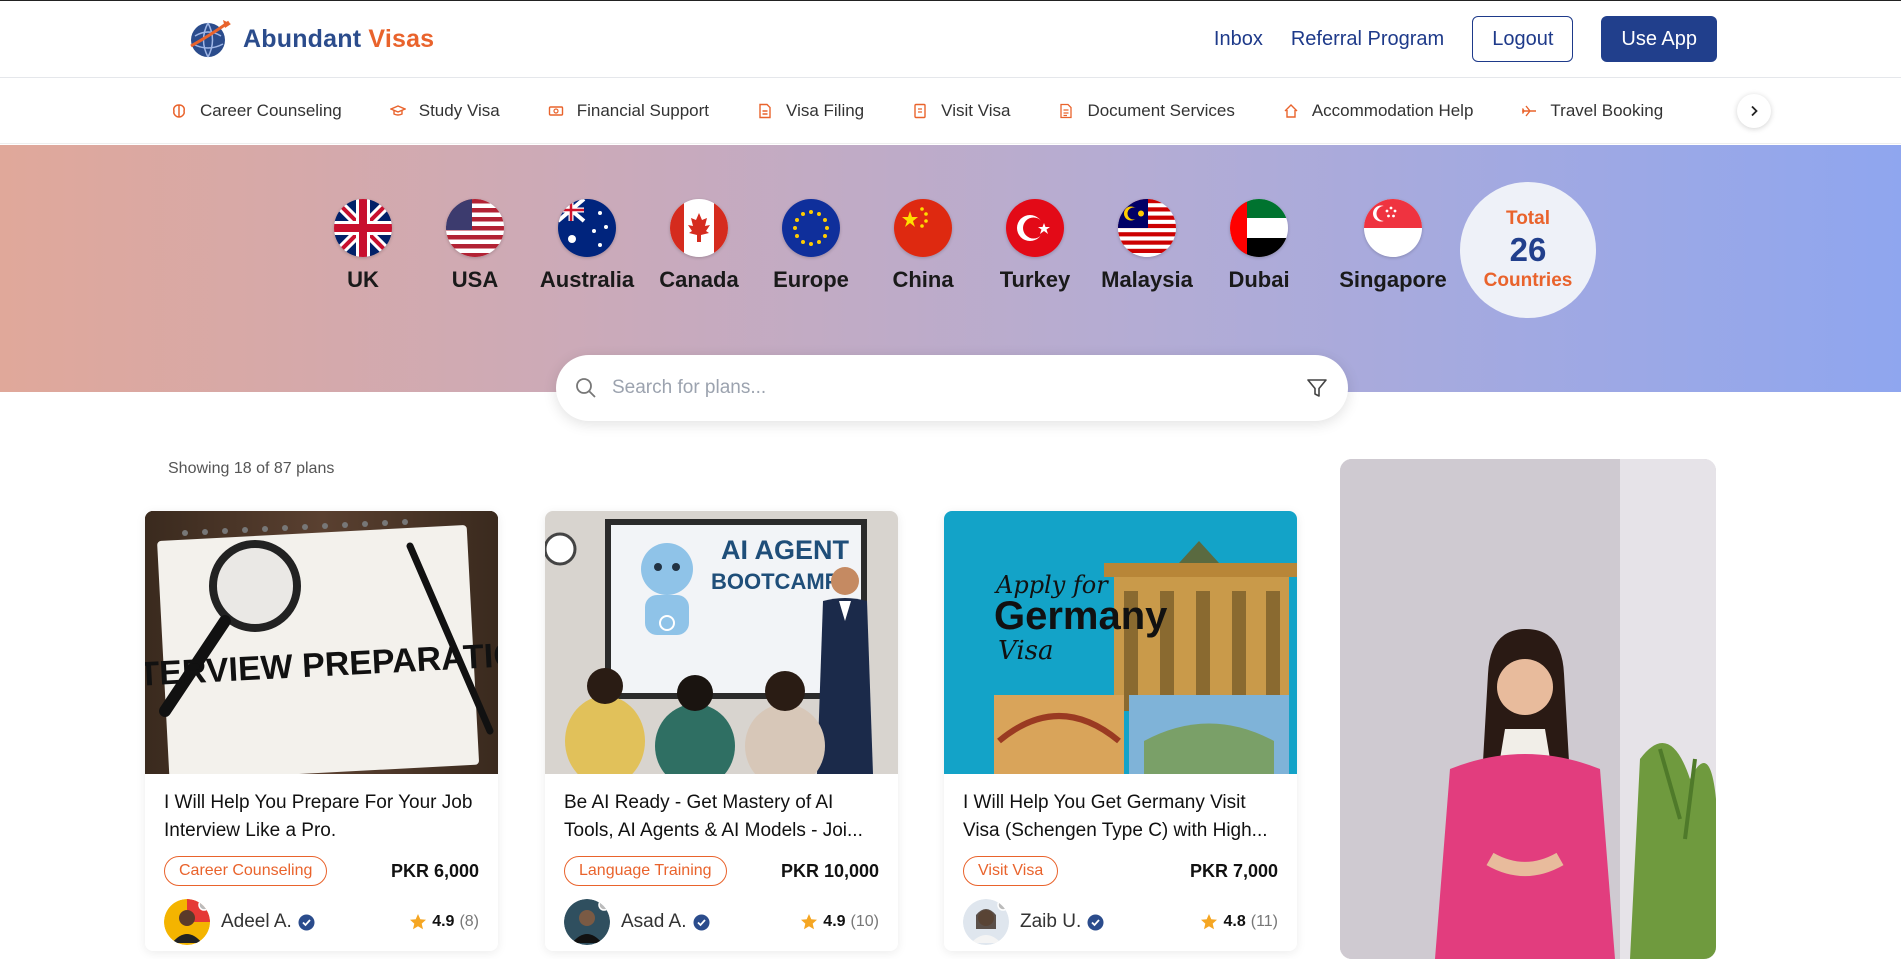 The height and width of the screenshot is (959, 1901). I want to click on graduation-cap-icon, so click(398, 111).